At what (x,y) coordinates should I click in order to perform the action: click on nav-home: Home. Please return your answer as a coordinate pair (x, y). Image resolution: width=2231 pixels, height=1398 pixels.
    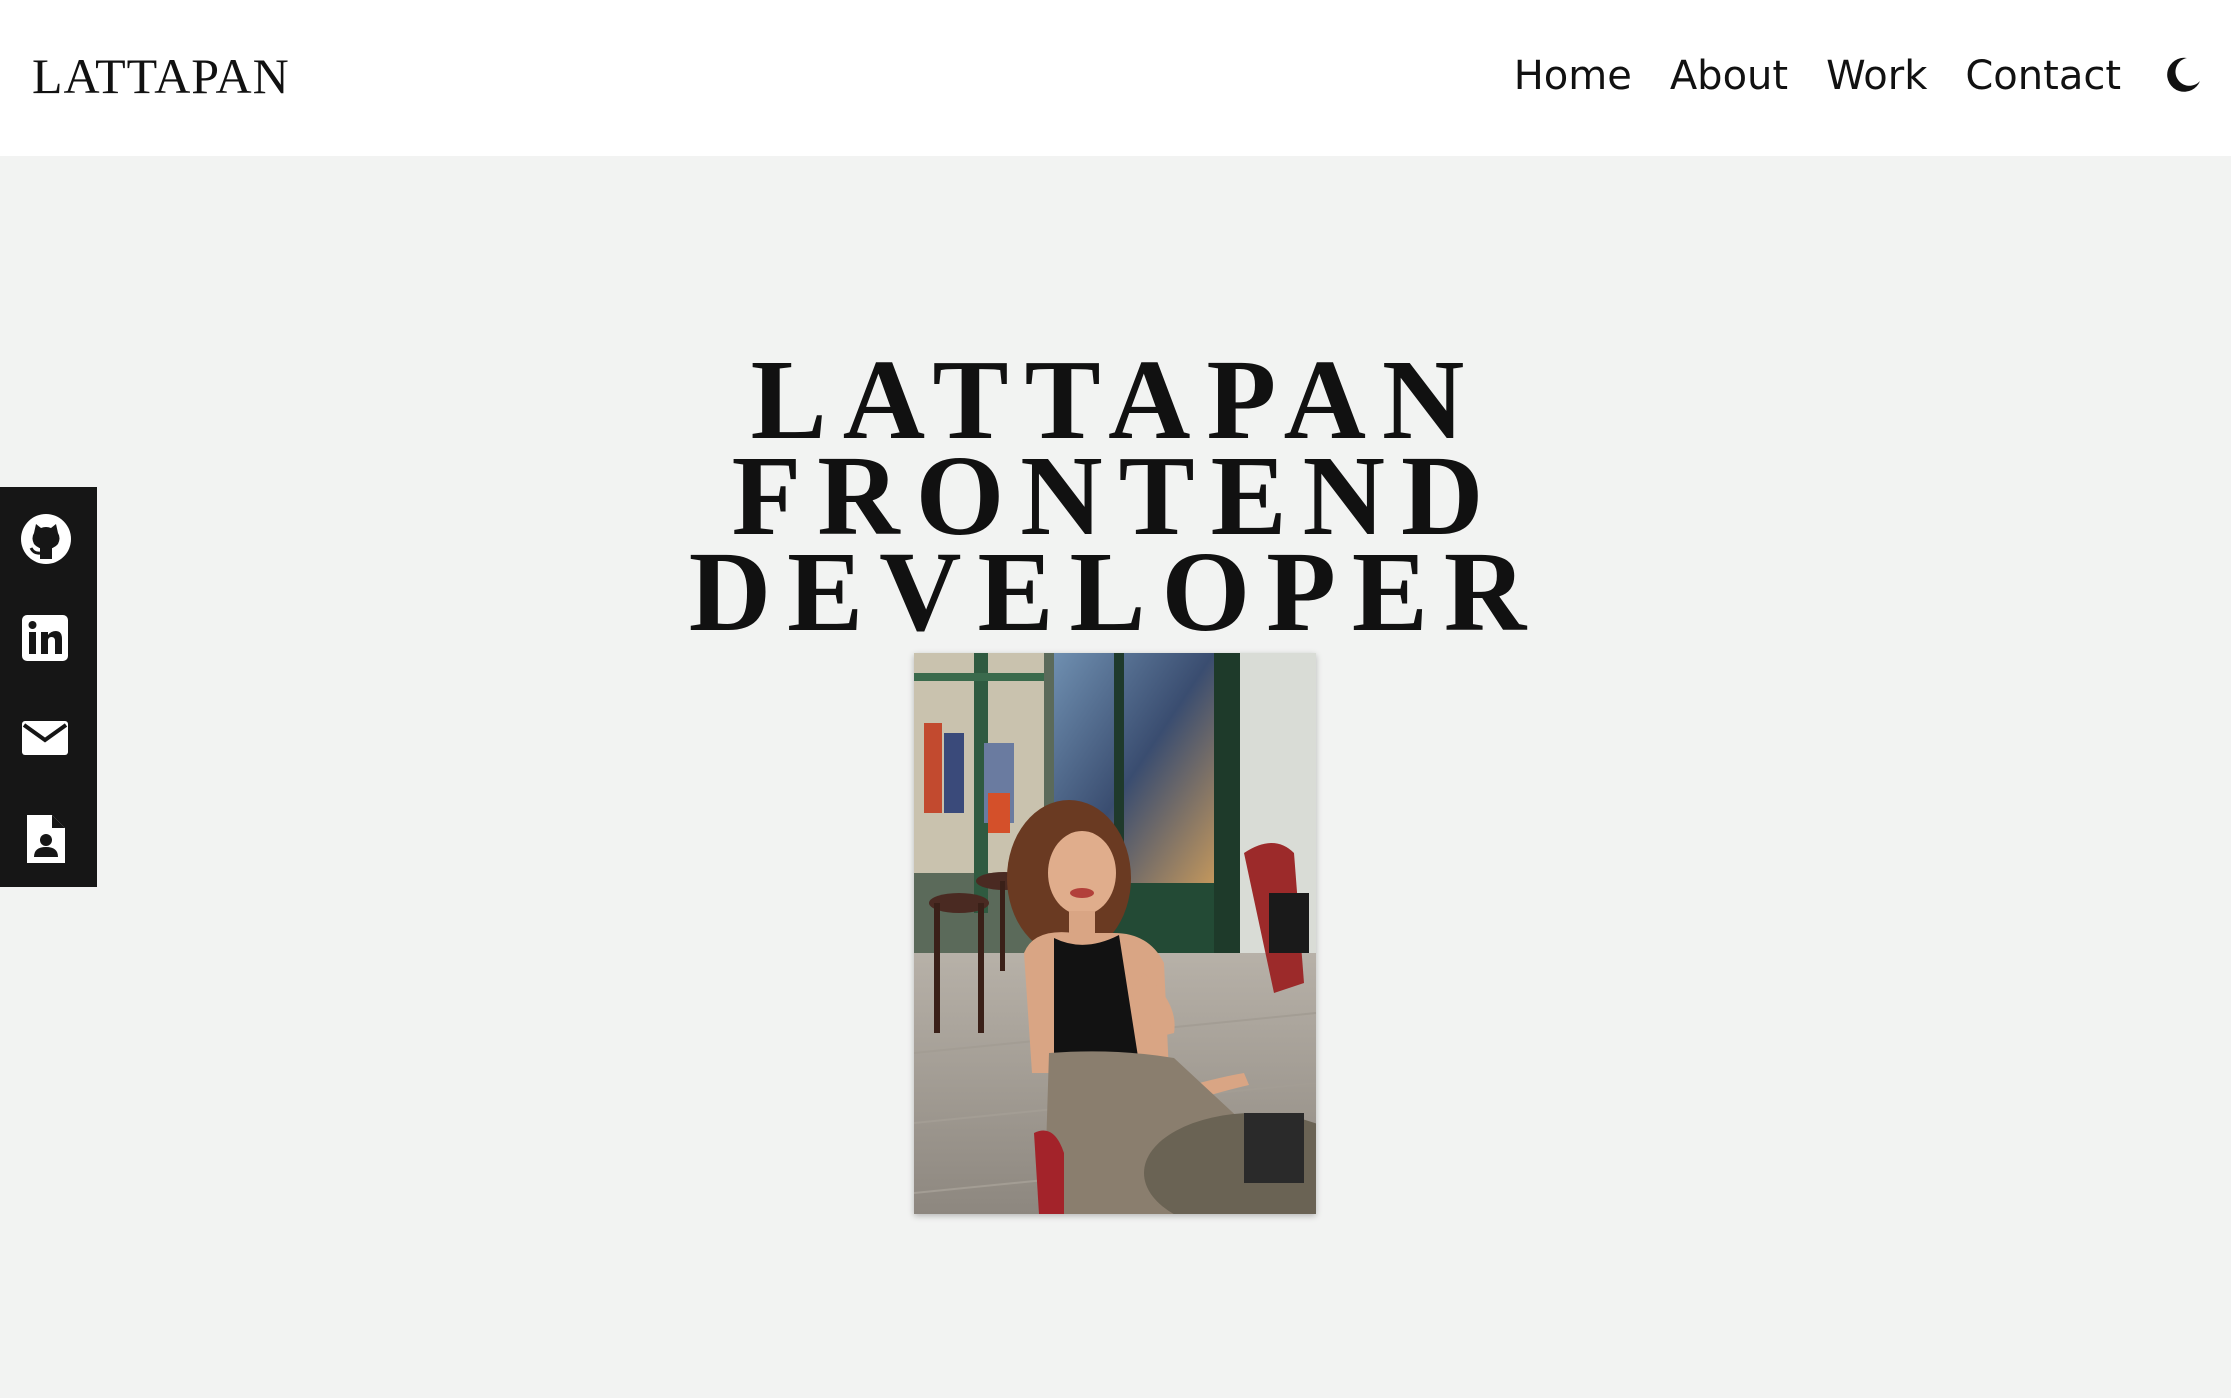
    Looking at the image, I should click on (1573, 76).